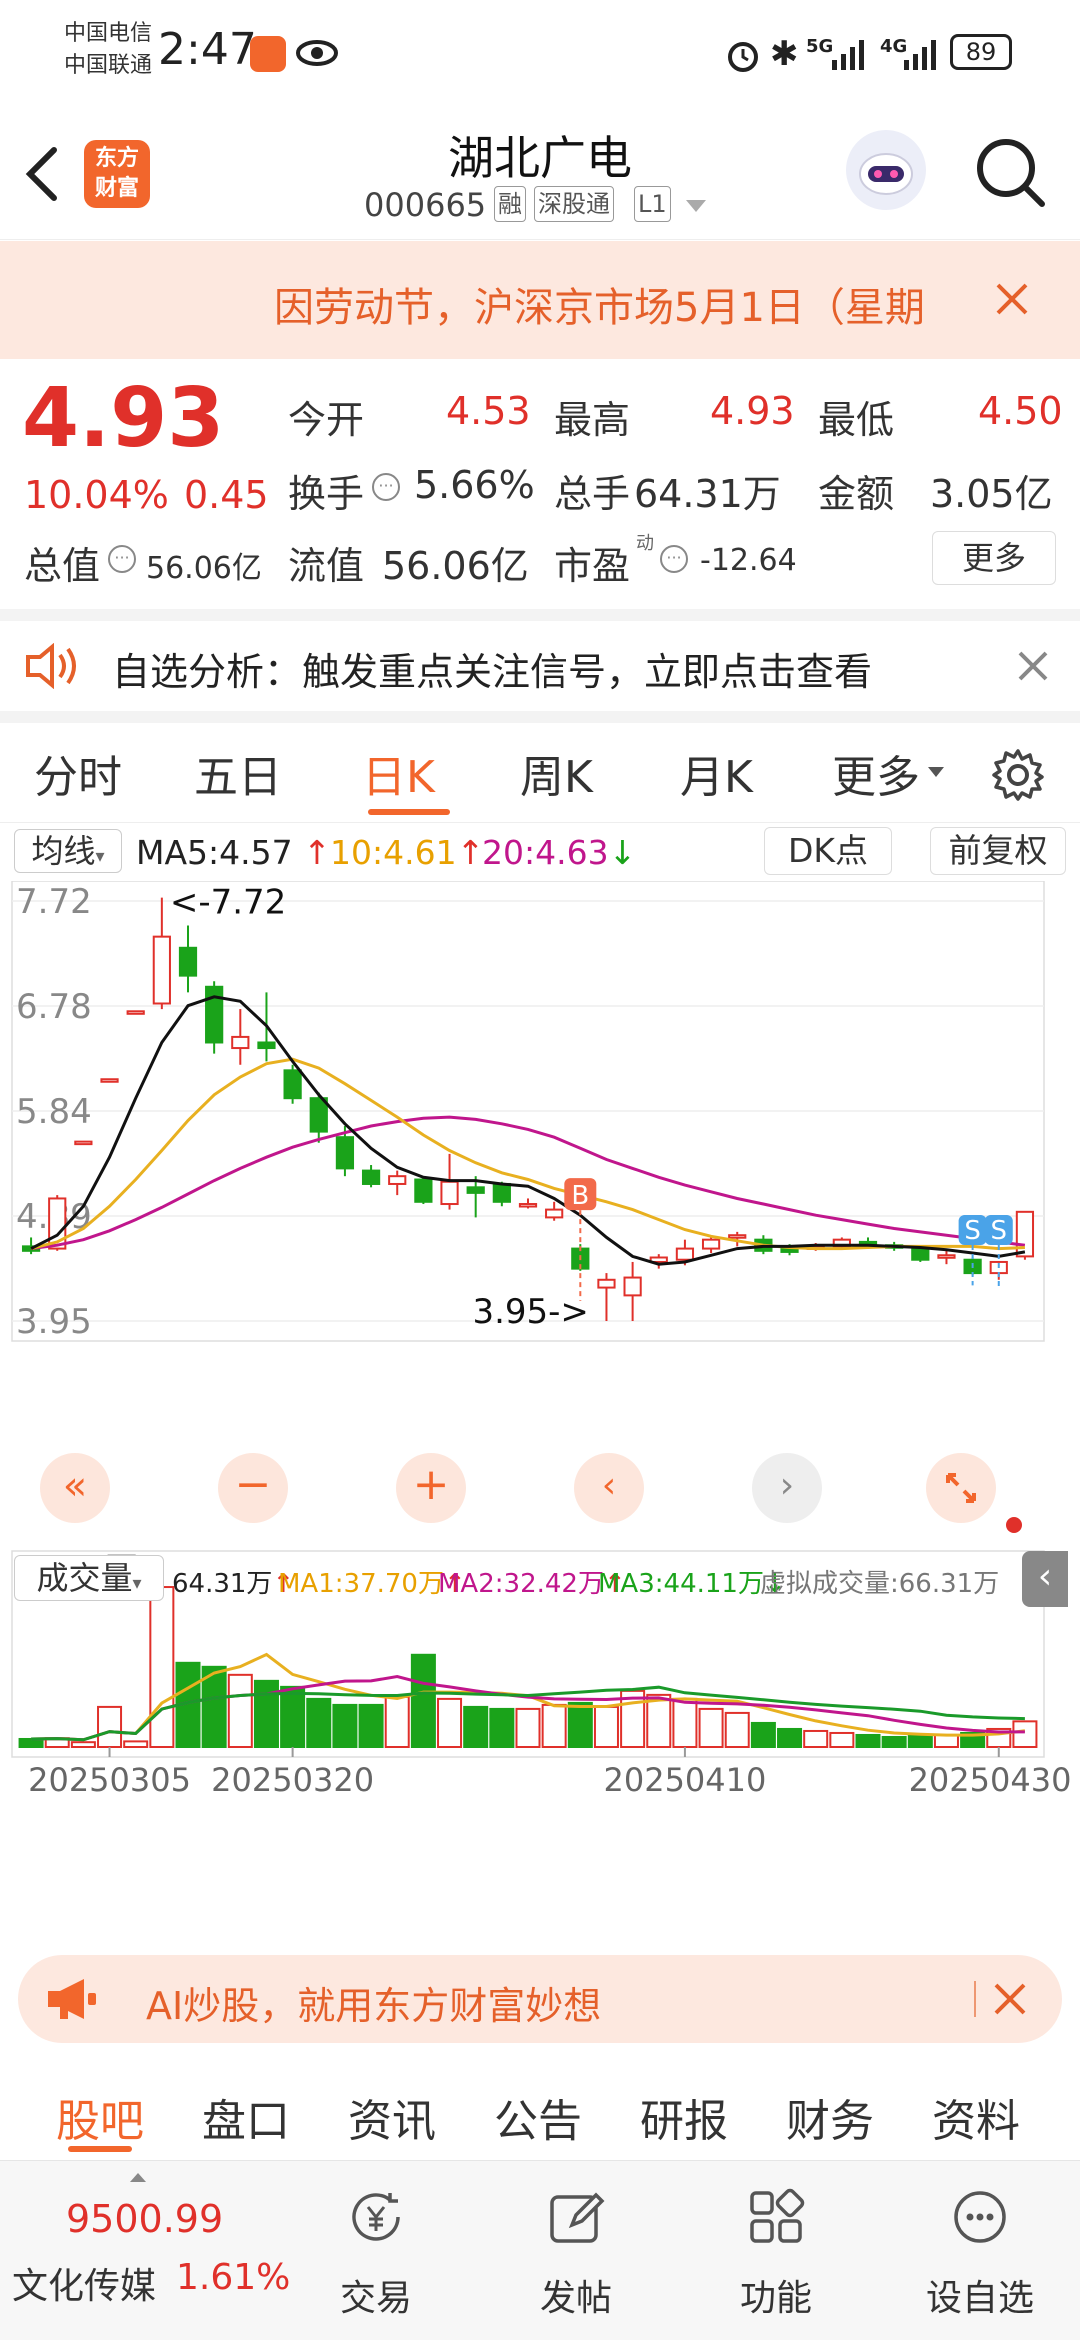 The height and width of the screenshot is (2341, 1080). What do you see at coordinates (980, 2251) in the screenshot?
I see `add-watchlist-button: 设自选` at bounding box center [980, 2251].